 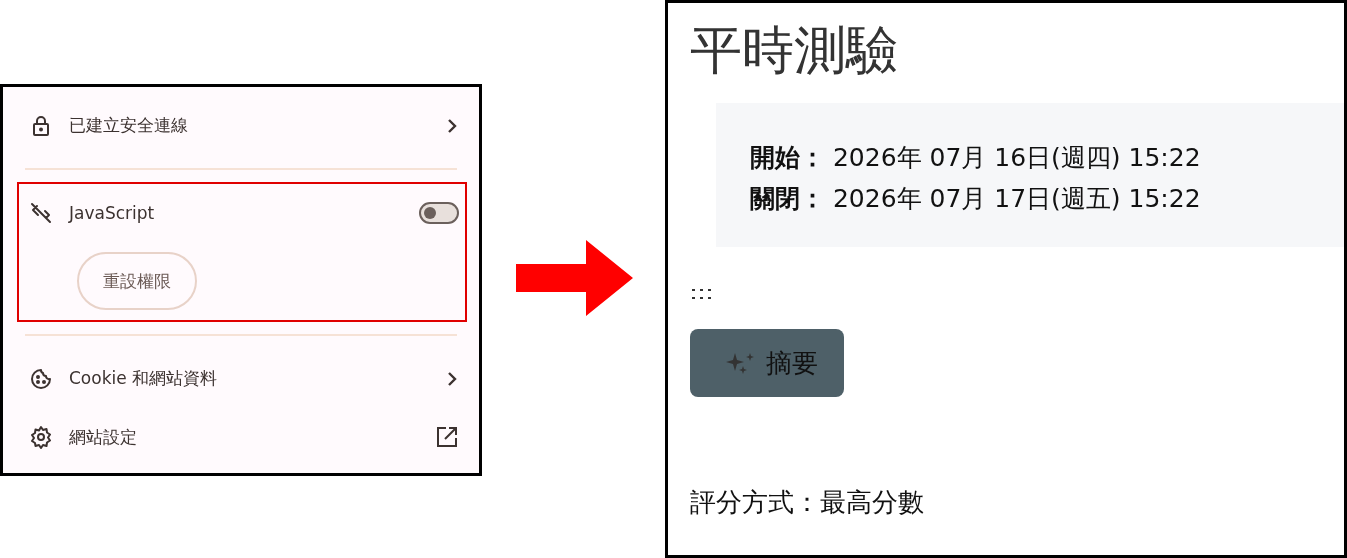 I want to click on arrow-icon, so click(x=574, y=278).